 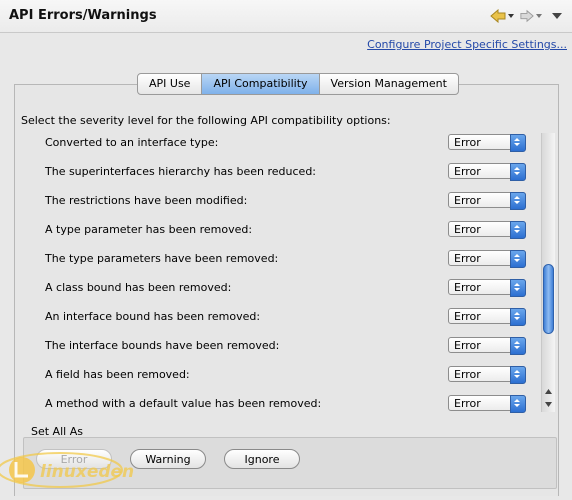 I want to click on tab-version-management: Version Management, so click(x=389, y=84).